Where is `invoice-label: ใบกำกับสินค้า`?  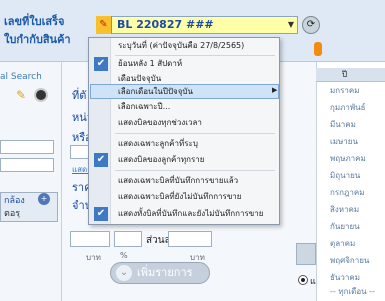
invoice-label: ใบกำกับสินค้า is located at coordinates (37, 39).